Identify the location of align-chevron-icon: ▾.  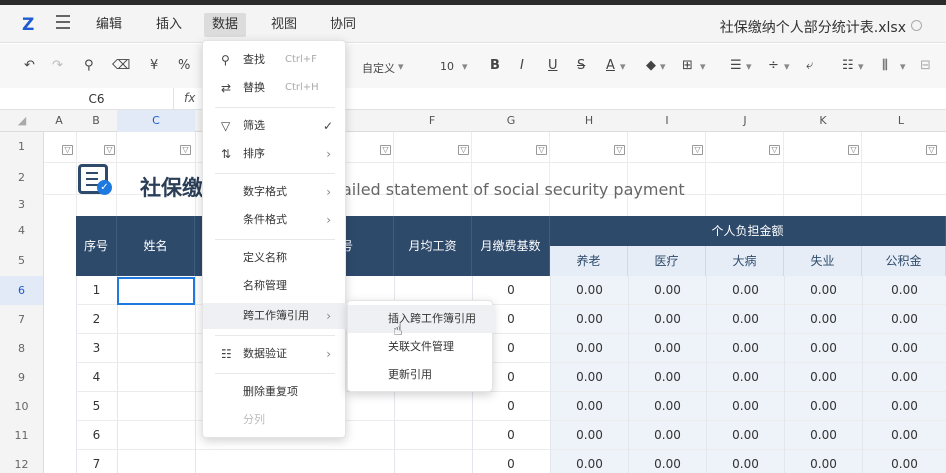
(749, 66).